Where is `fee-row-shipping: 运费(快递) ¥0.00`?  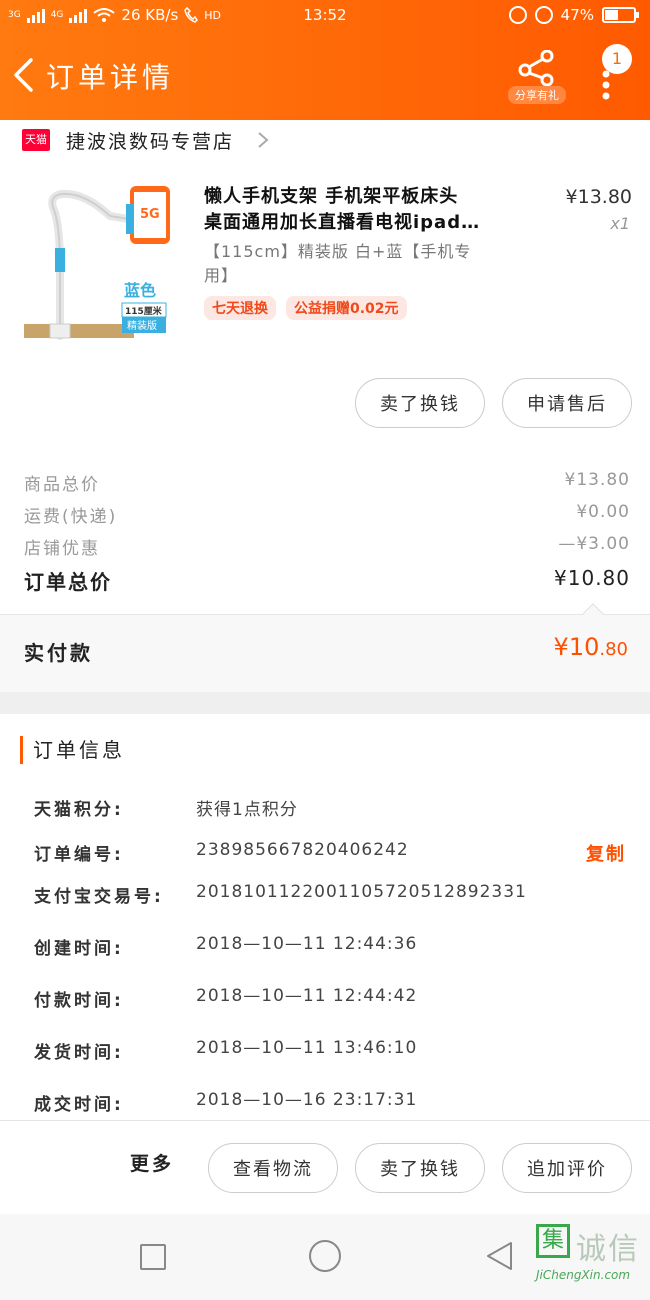
fee-row-shipping: 运费(快递) ¥0.00 is located at coordinates (327, 517).